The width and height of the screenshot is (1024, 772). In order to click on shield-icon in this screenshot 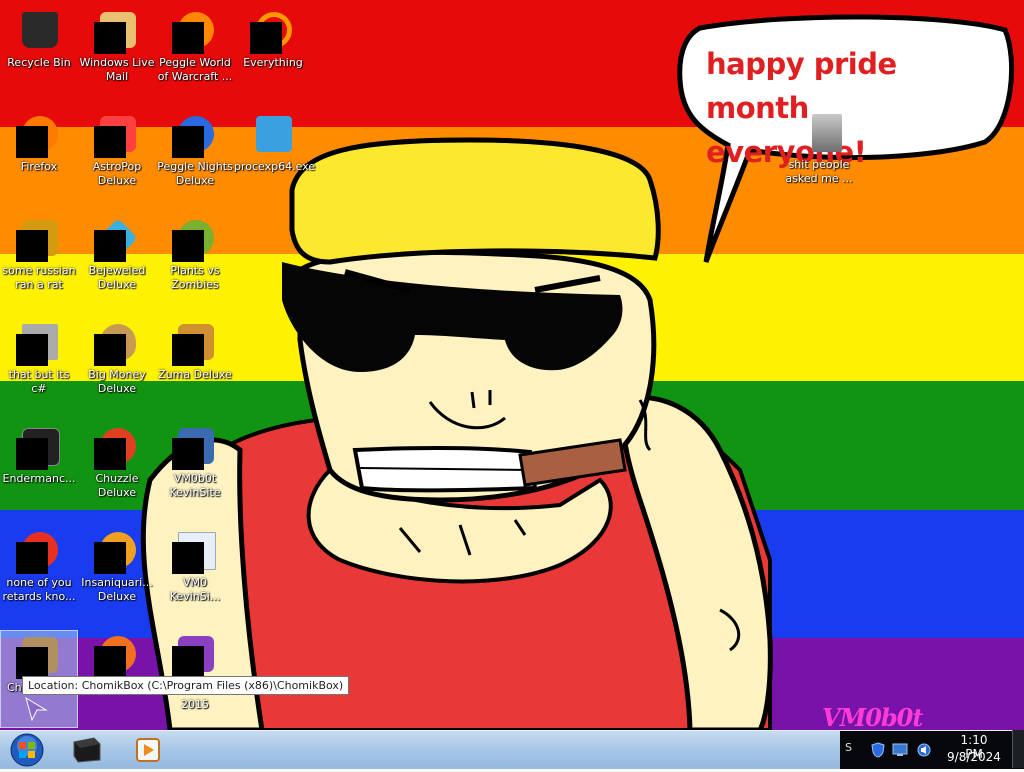, I will do `click(878, 750)`.